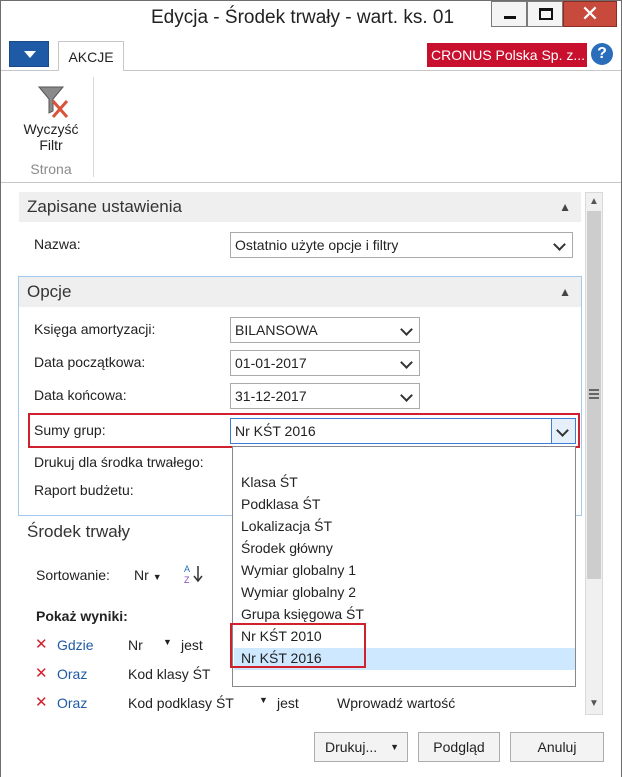 This screenshot has width=622, height=777. Describe the element at coordinates (93, 127) in the screenshot. I see `ribbon-divider` at that location.